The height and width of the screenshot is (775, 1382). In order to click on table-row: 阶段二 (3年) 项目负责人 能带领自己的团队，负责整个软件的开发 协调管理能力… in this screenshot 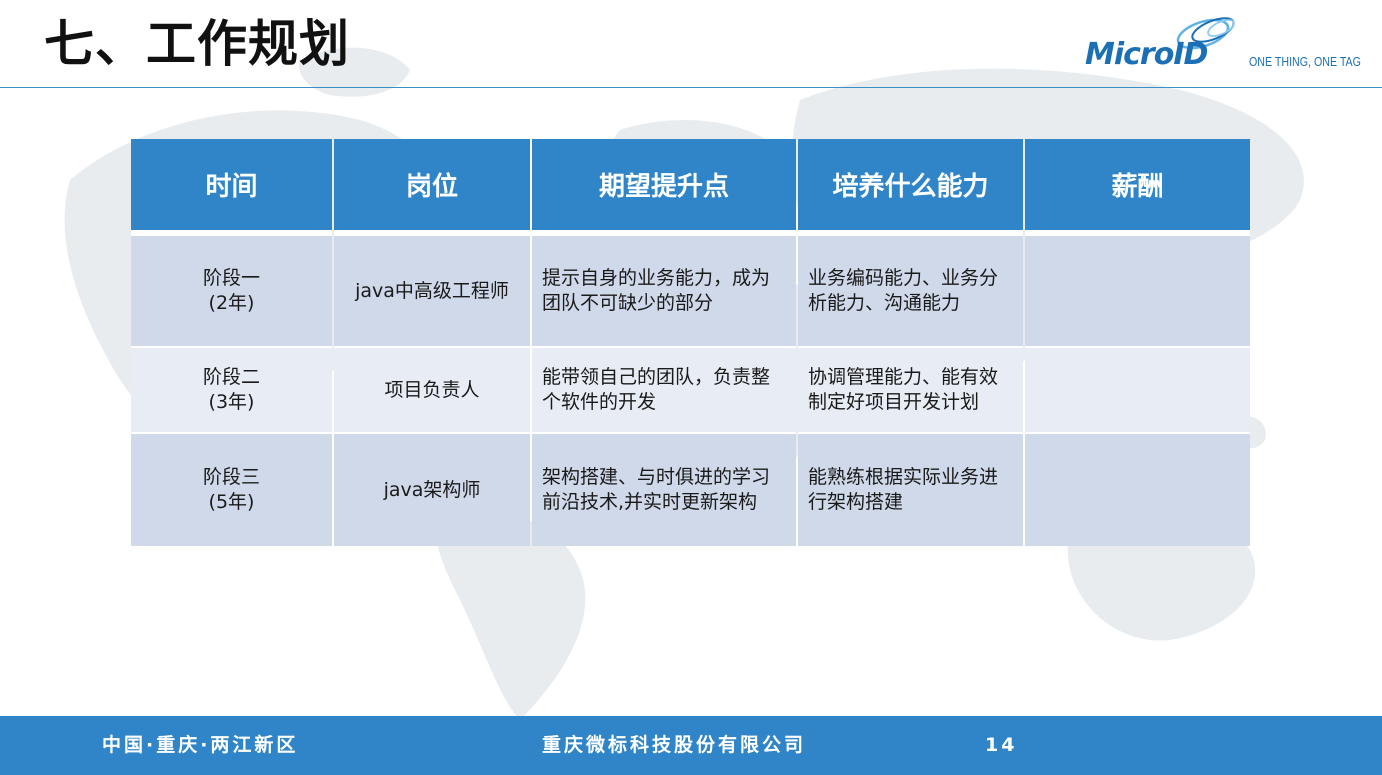, I will do `click(690, 389)`.